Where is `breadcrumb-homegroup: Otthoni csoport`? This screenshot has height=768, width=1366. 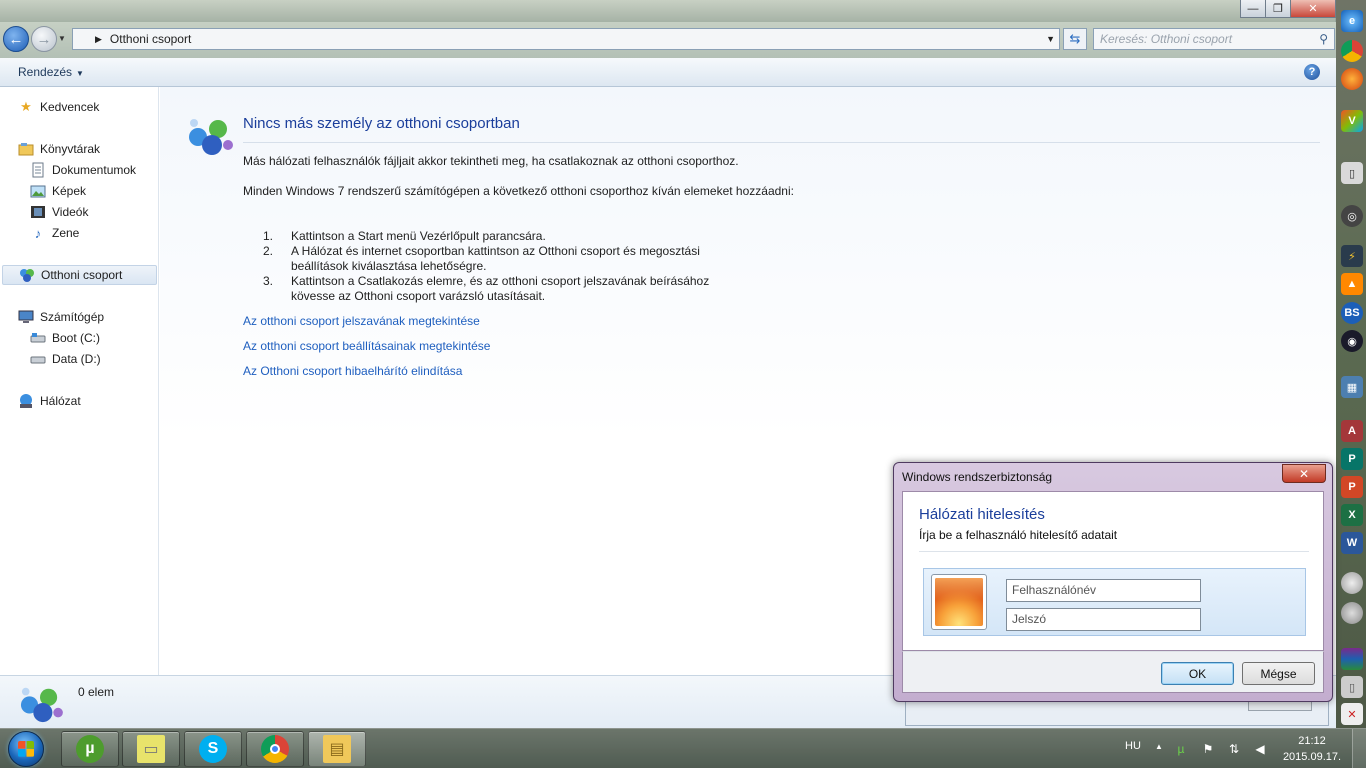 breadcrumb-homegroup: Otthoni csoport is located at coordinates (150, 39).